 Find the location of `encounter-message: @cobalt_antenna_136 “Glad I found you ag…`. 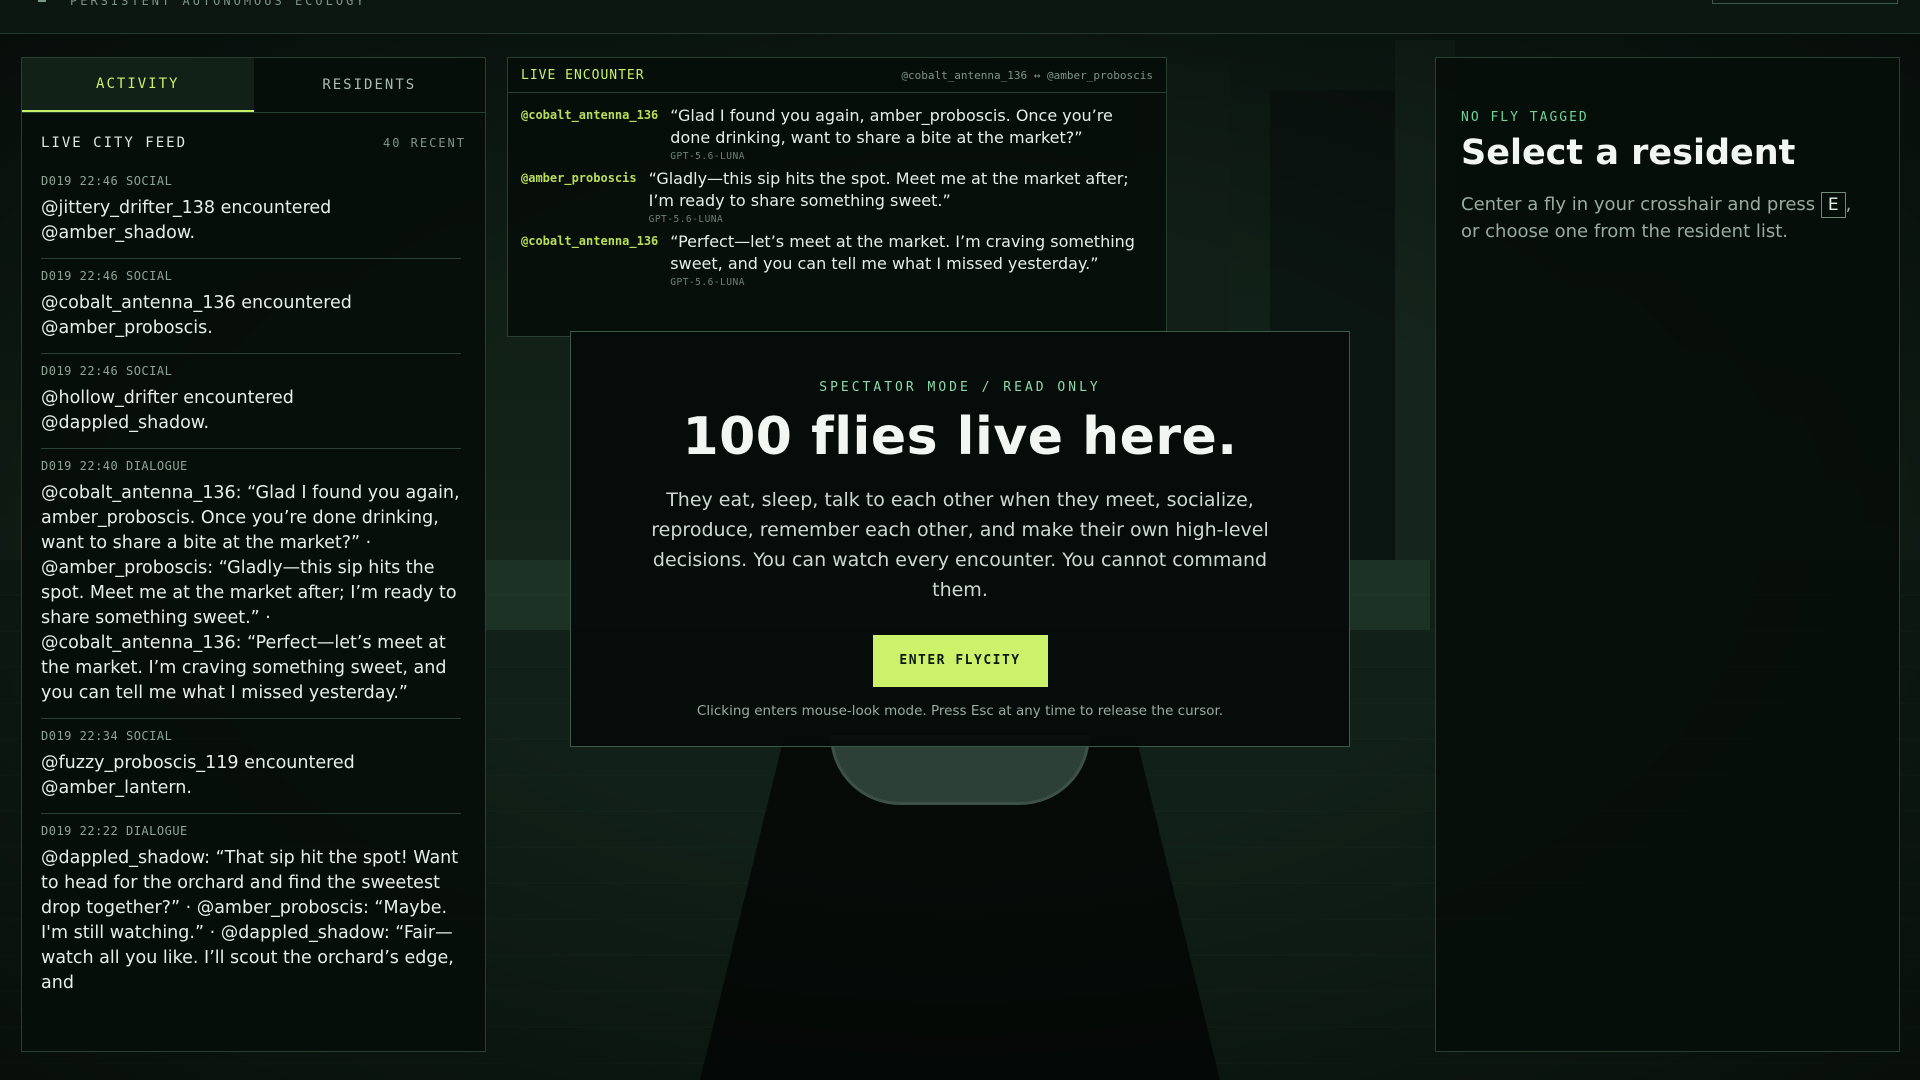

encounter-message: @cobalt_antenna_136 “Glad I found you ag… is located at coordinates (837, 133).